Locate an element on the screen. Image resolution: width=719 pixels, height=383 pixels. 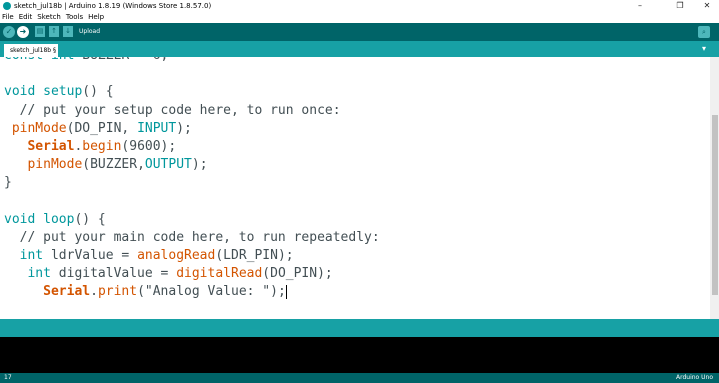
code-line: Serial.print("Analog Value: "); is located at coordinates (192, 292).